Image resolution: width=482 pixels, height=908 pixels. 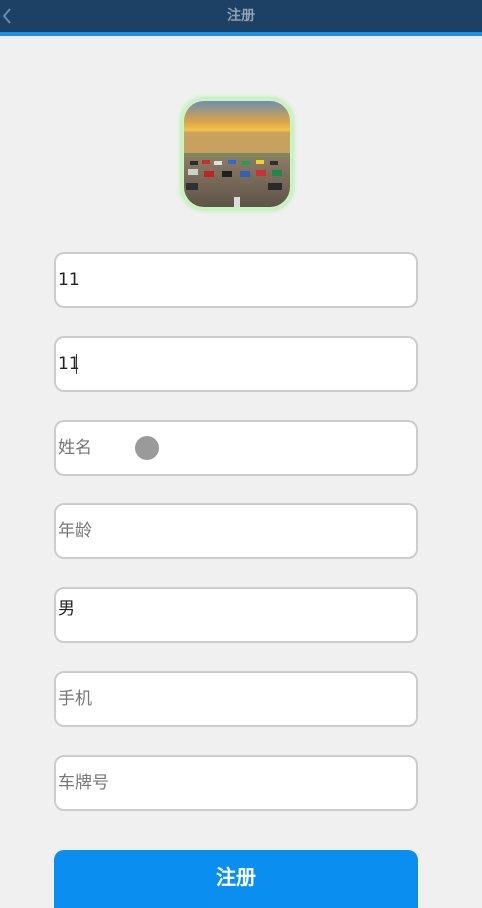 I want to click on avatar-image, so click(x=237, y=154).